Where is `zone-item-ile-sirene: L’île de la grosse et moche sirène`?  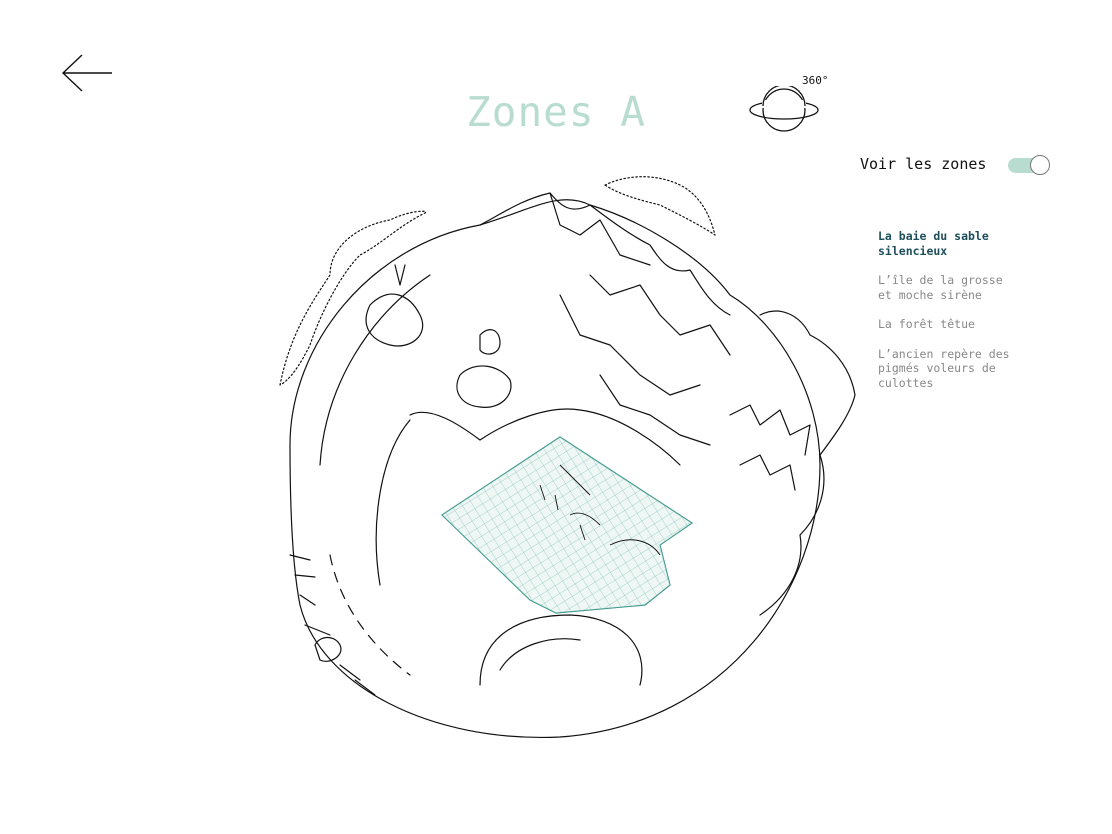 zone-item-ile-sirene: L’île de la grosse et moche sirène is located at coordinates (948, 287).